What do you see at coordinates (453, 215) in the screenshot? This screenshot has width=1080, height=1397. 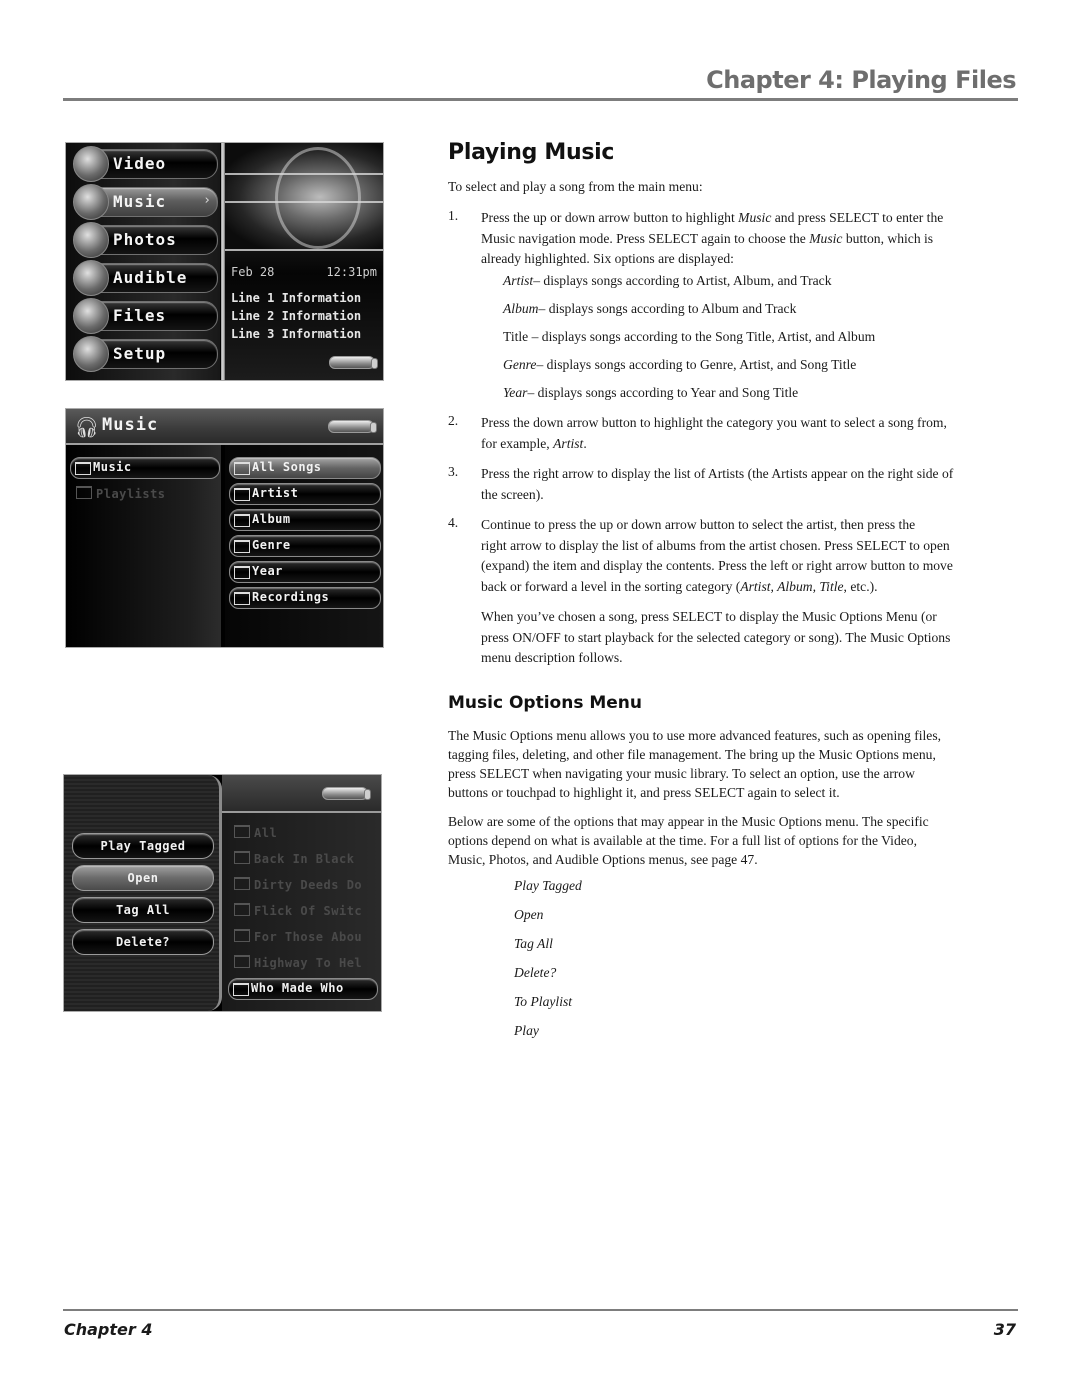 I see `step-number: 1.` at bounding box center [453, 215].